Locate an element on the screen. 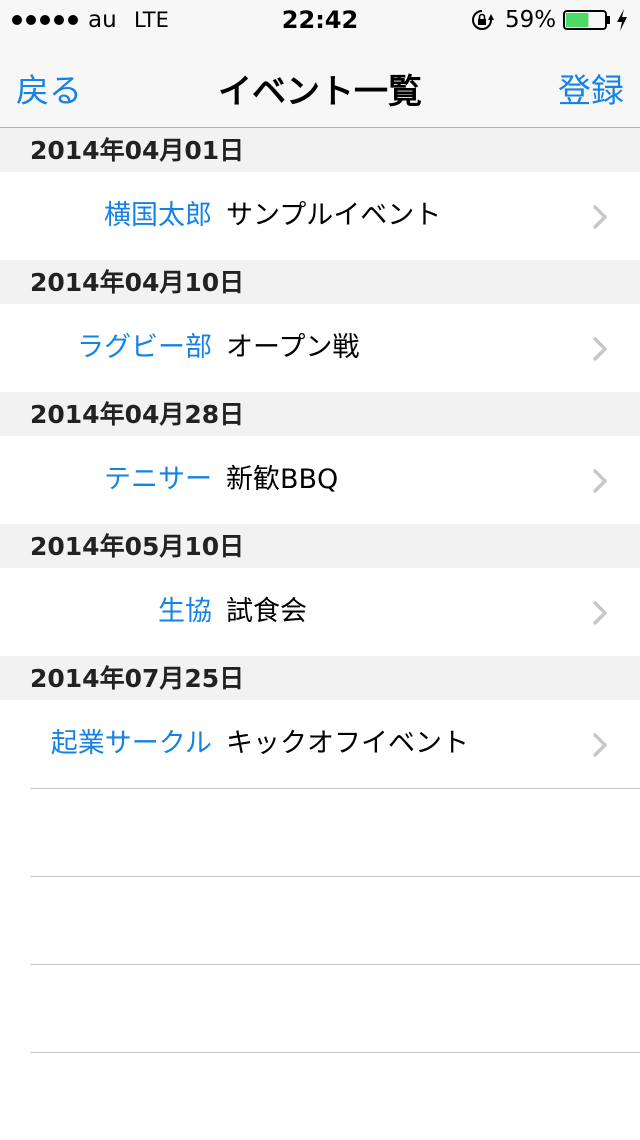 The width and height of the screenshot is (640, 1140). rotation-lock-icon is located at coordinates (483, 20).